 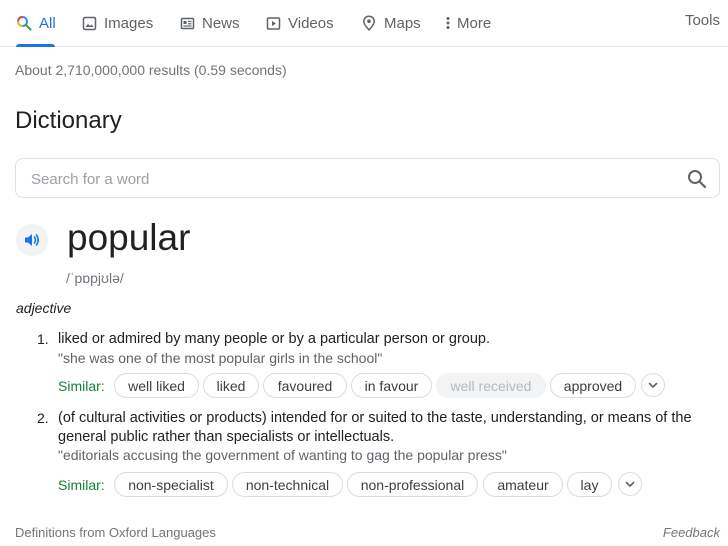 I want to click on similar-chip: amateur, so click(x=523, y=484).